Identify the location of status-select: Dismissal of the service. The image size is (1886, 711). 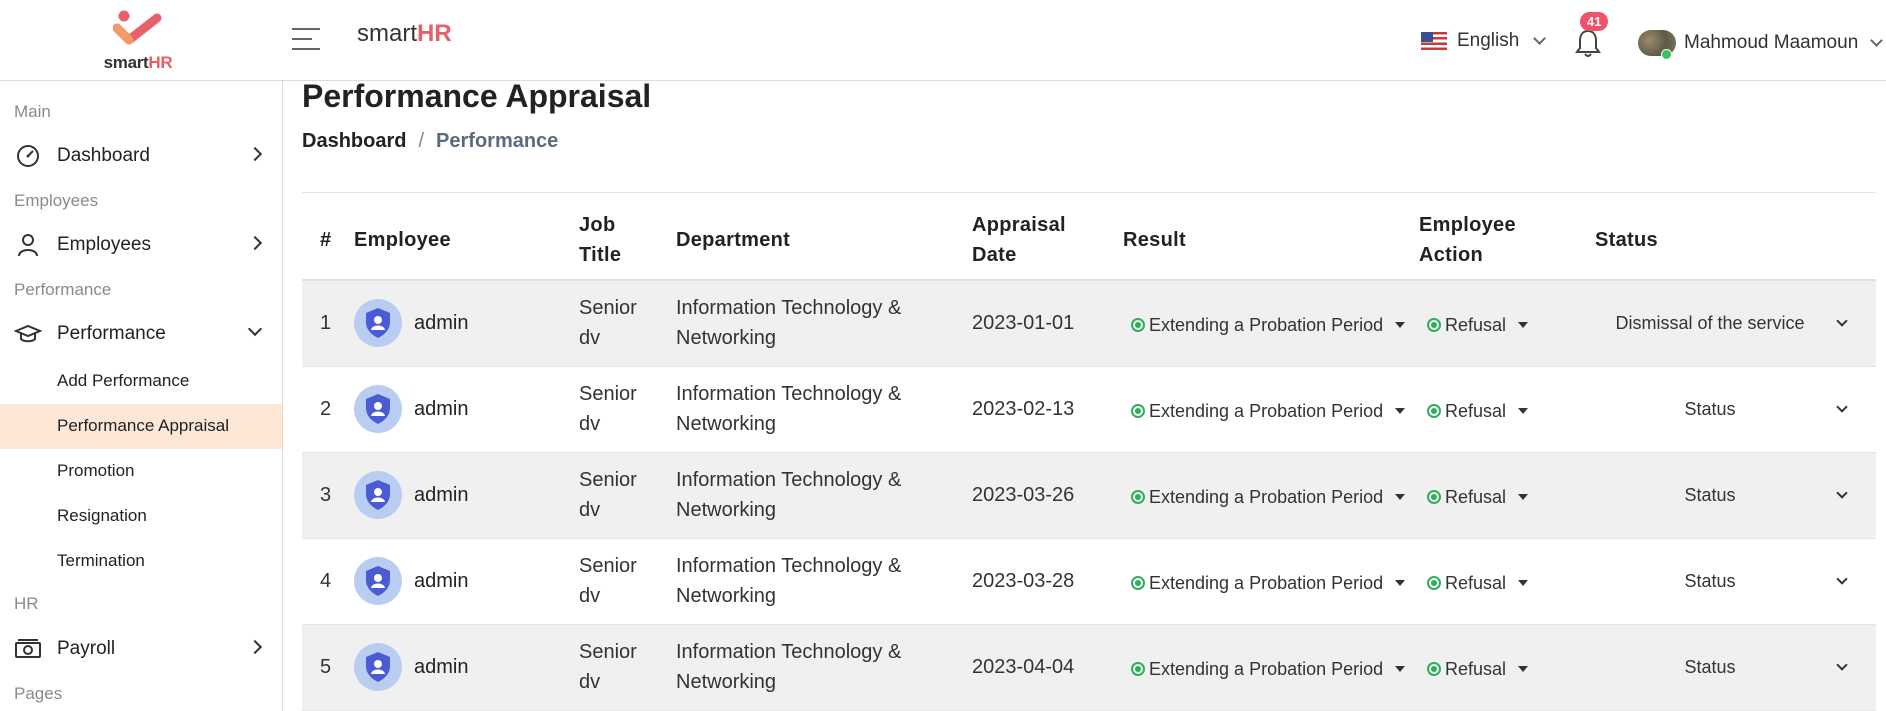
(1735, 323).